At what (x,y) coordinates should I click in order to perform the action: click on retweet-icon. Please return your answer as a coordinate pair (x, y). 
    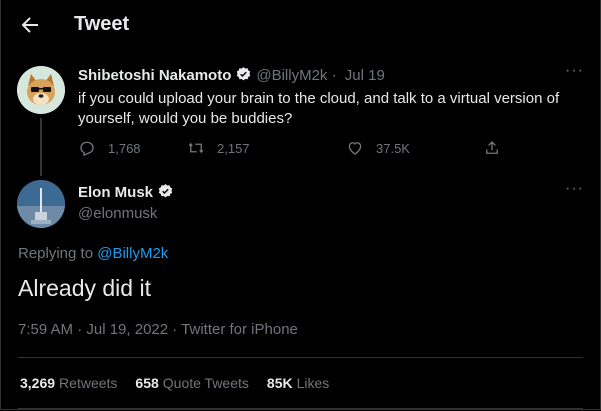
    Looking at the image, I should click on (196, 148).